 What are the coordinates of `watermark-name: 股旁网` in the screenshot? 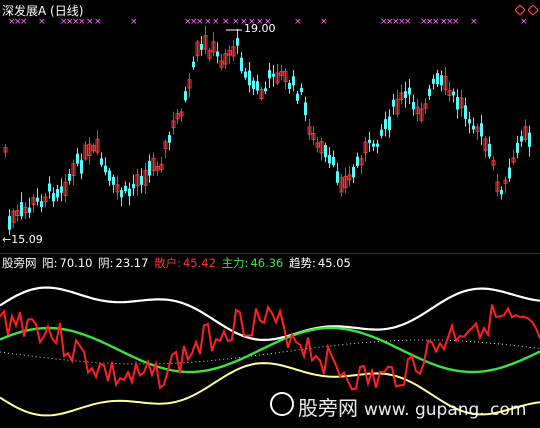 It's located at (328, 408).